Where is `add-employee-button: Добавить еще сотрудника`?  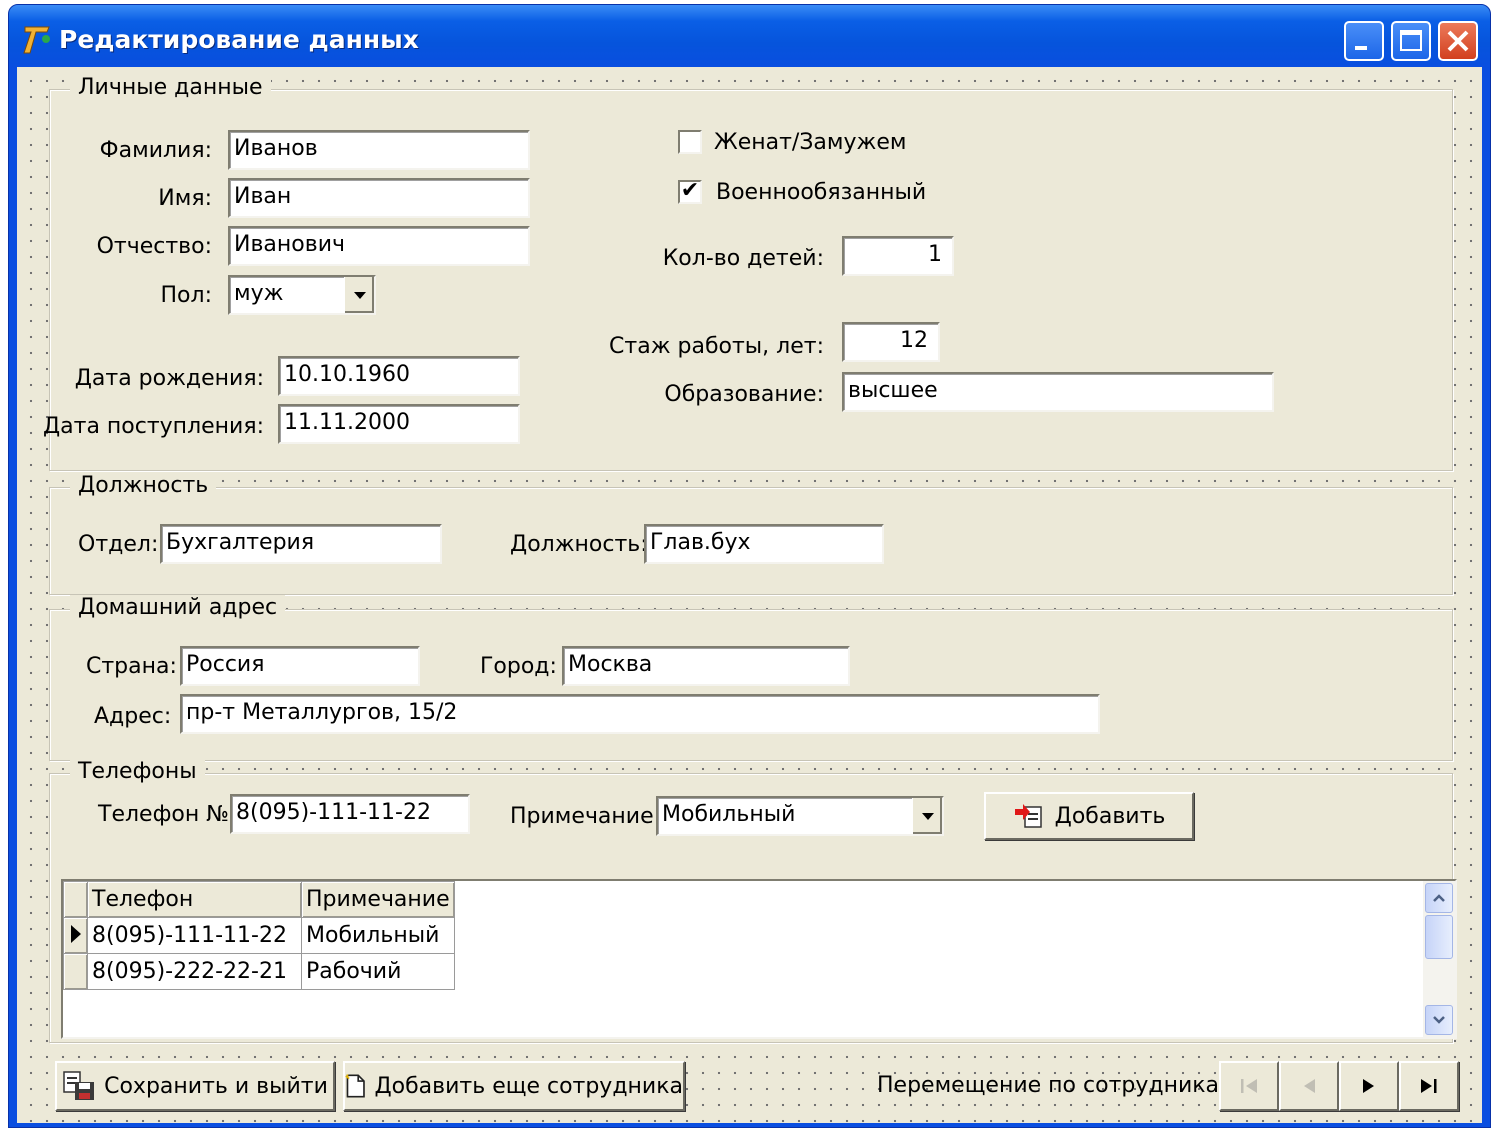
add-employee-button: Добавить еще сотрудника is located at coordinates (514, 1086).